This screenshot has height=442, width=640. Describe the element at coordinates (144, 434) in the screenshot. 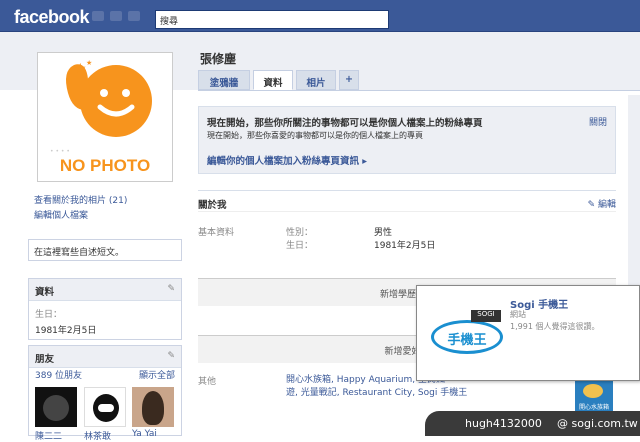

I see `friend-name: Ya Yai` at that location.